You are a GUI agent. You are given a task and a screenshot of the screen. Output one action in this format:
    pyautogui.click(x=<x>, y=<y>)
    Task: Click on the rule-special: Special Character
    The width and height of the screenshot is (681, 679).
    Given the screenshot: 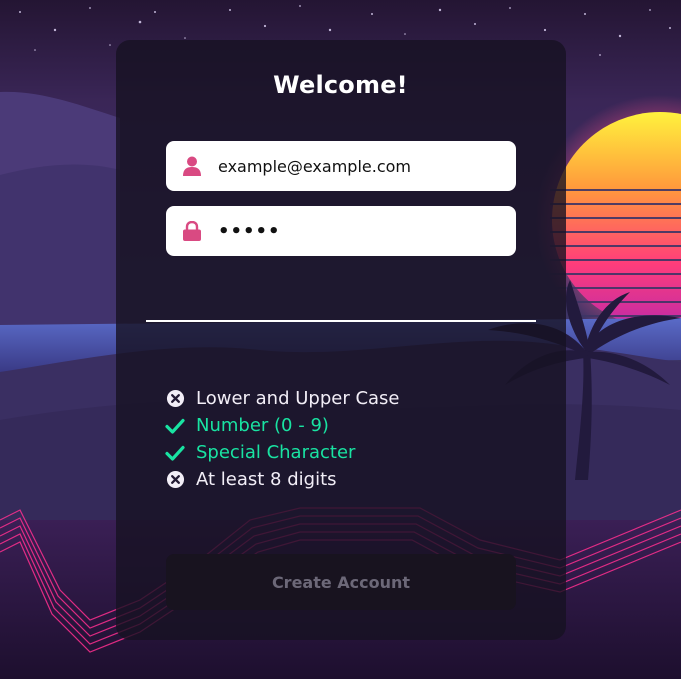 What is the action you would take?
    pyautogui.click(x=282, y=452)
    